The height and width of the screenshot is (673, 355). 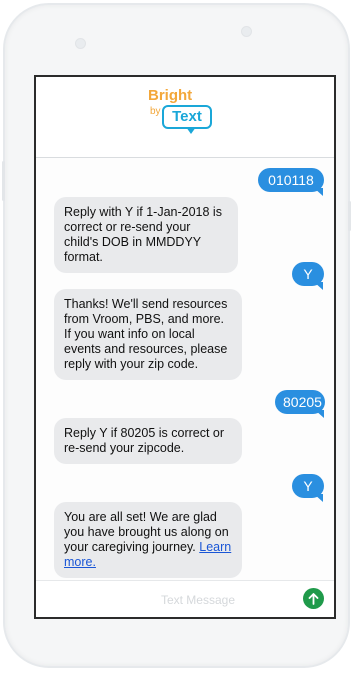 What do you see at coordinates (155, 111) in the screenshot?
I see `logo-word-by: by` at bounding box center [155, 111].